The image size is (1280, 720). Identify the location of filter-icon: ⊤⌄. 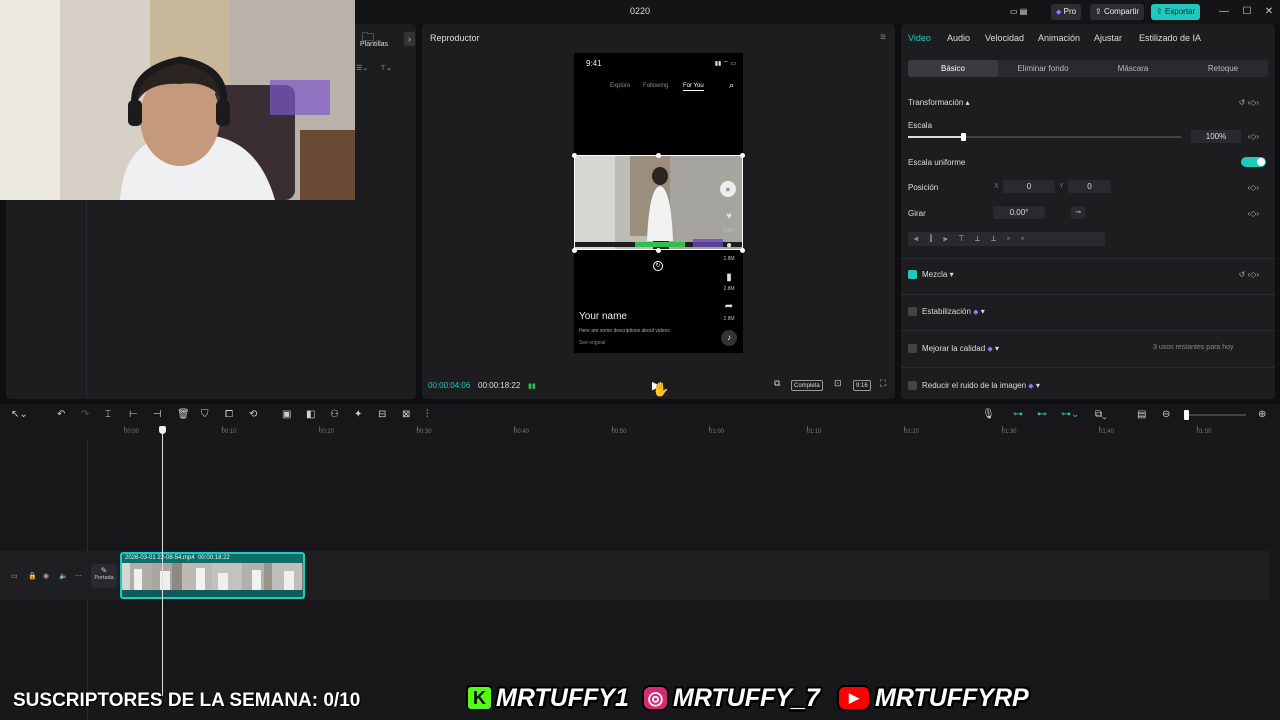
(386, 68).